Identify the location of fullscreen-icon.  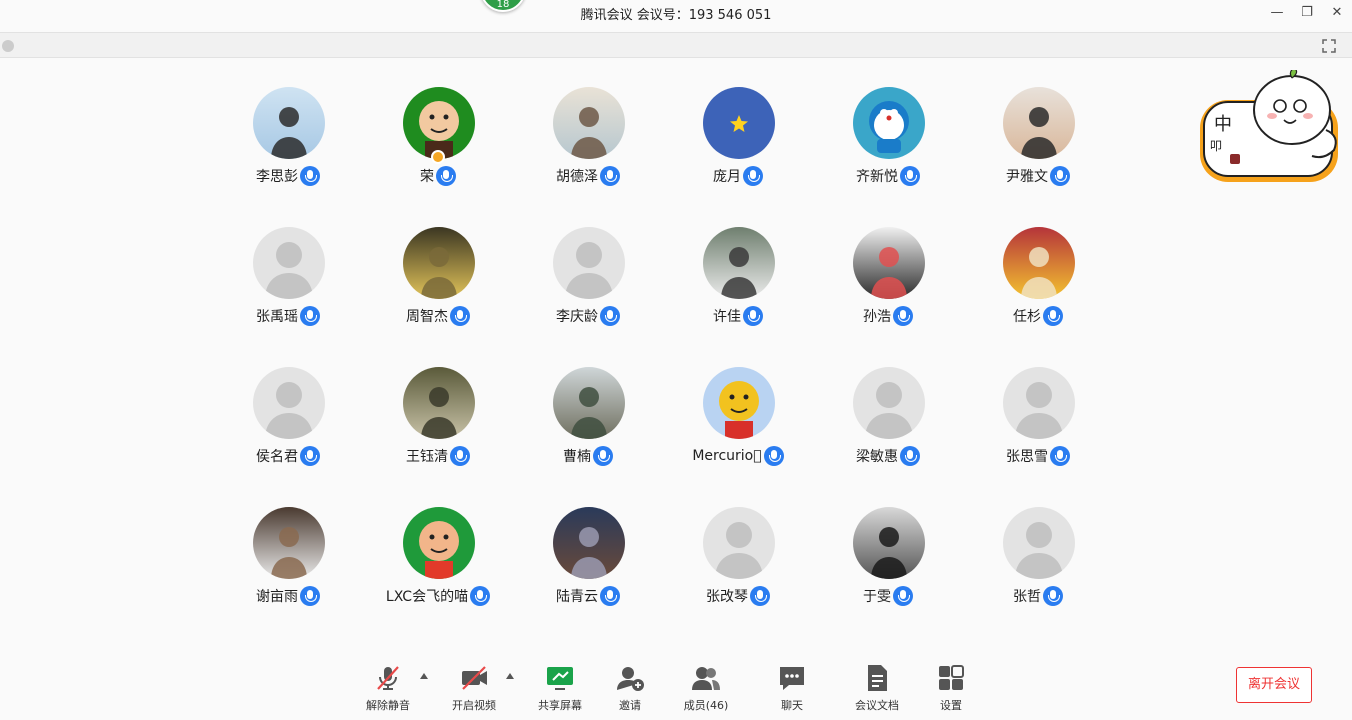
(1329, 45).